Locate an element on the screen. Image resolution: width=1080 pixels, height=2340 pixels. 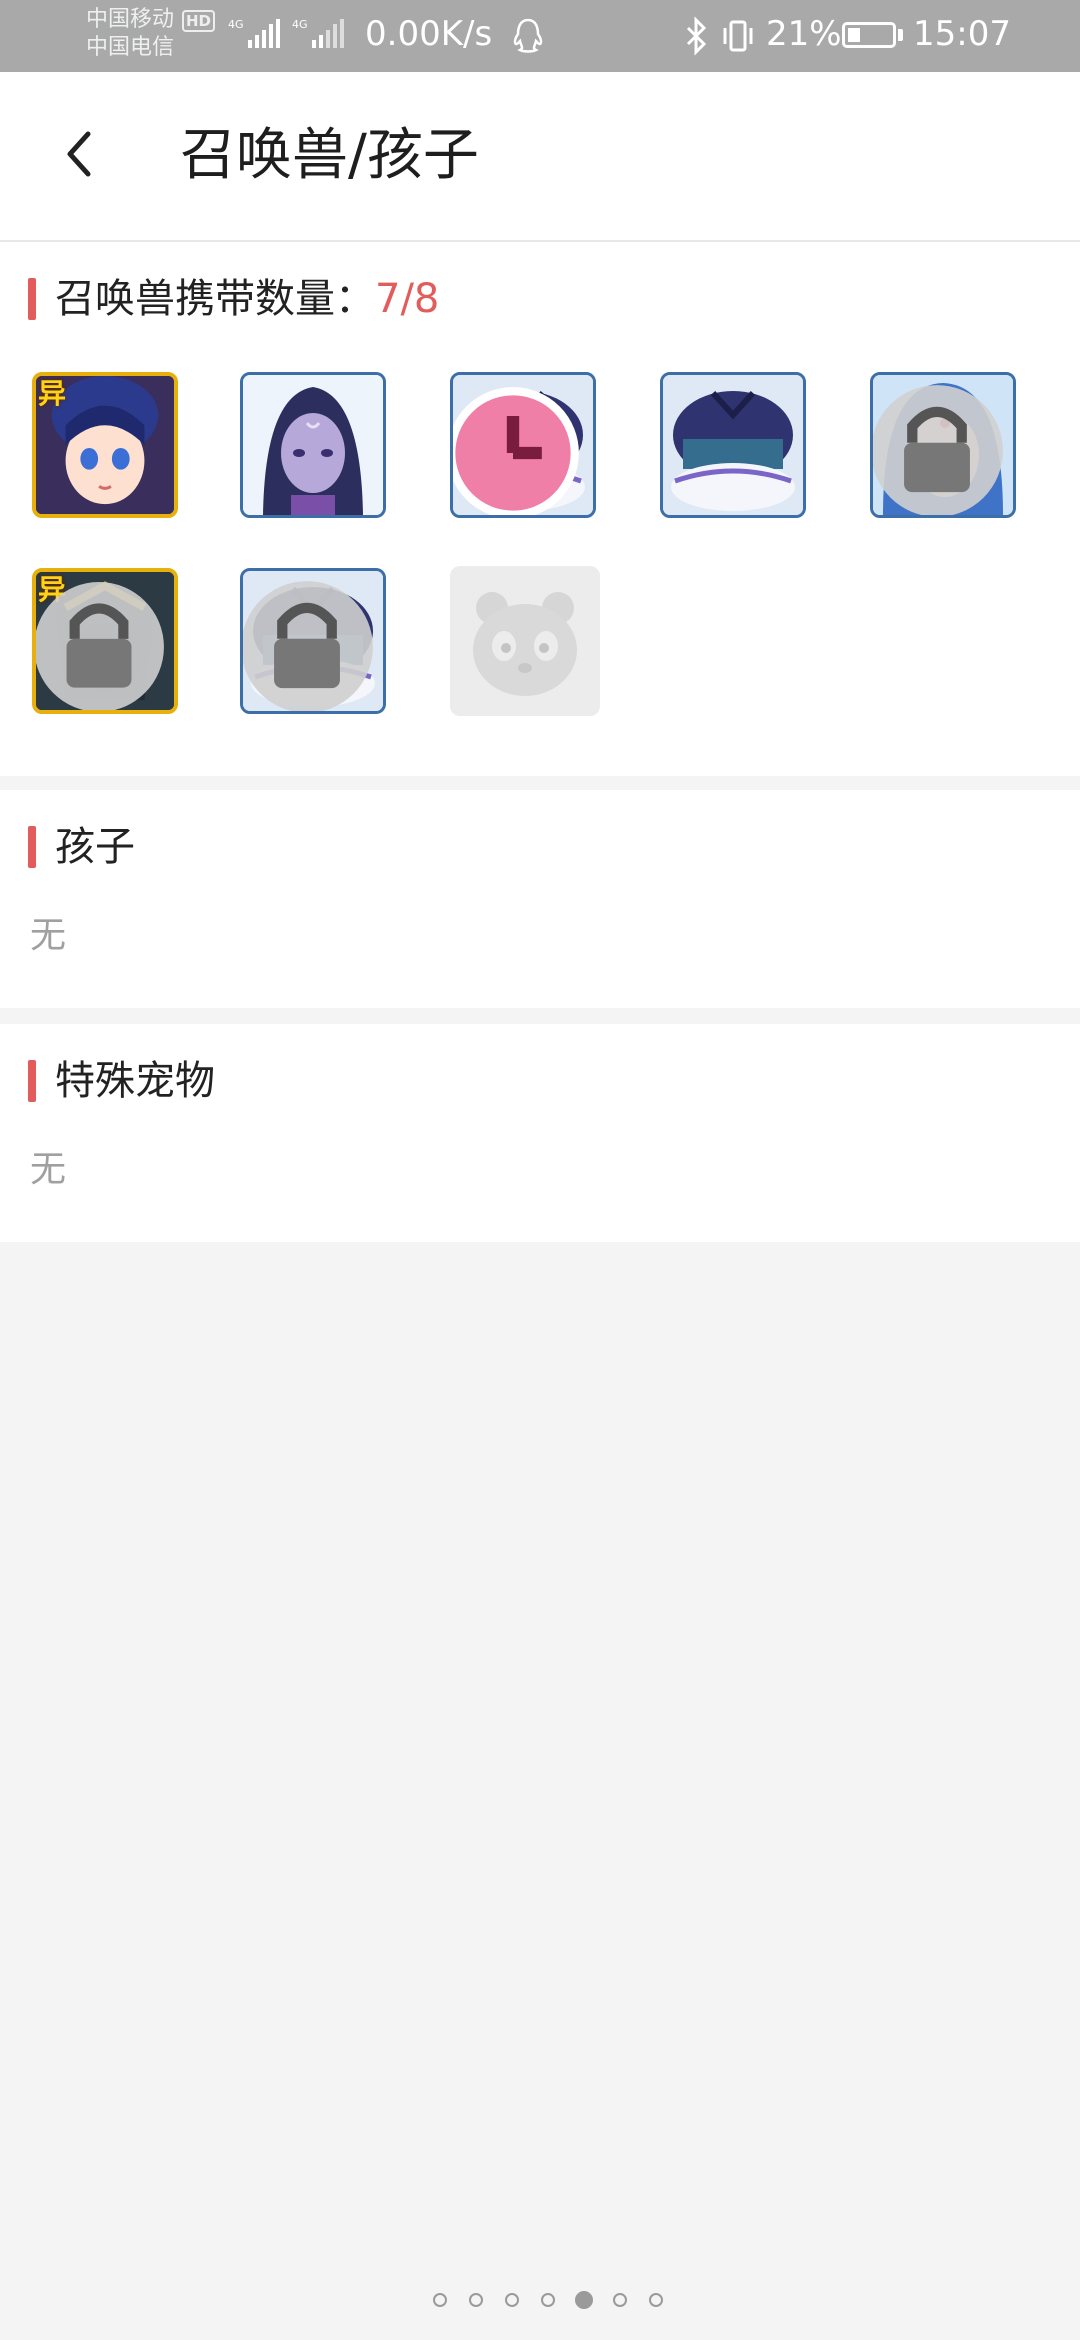
children-value: 无 is located at coordinates (48, 935).